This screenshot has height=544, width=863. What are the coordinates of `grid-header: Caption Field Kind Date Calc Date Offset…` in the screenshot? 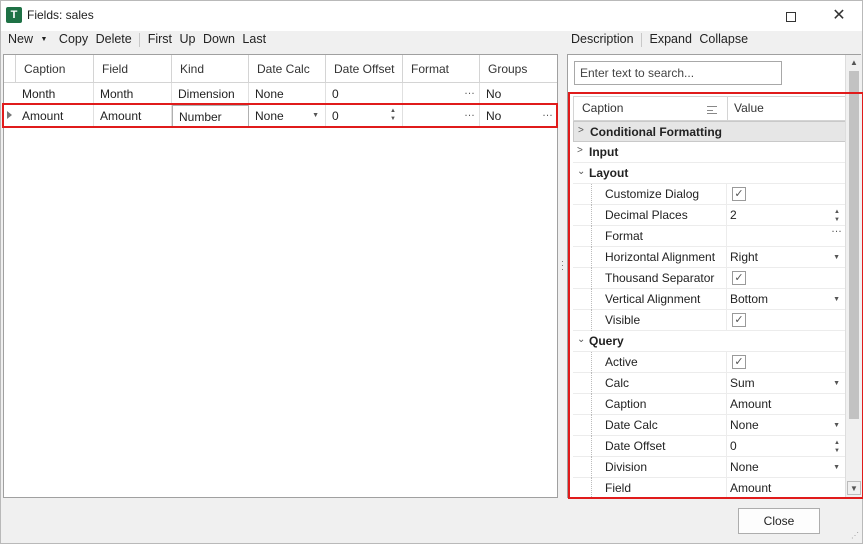 It's located at (280, 69).